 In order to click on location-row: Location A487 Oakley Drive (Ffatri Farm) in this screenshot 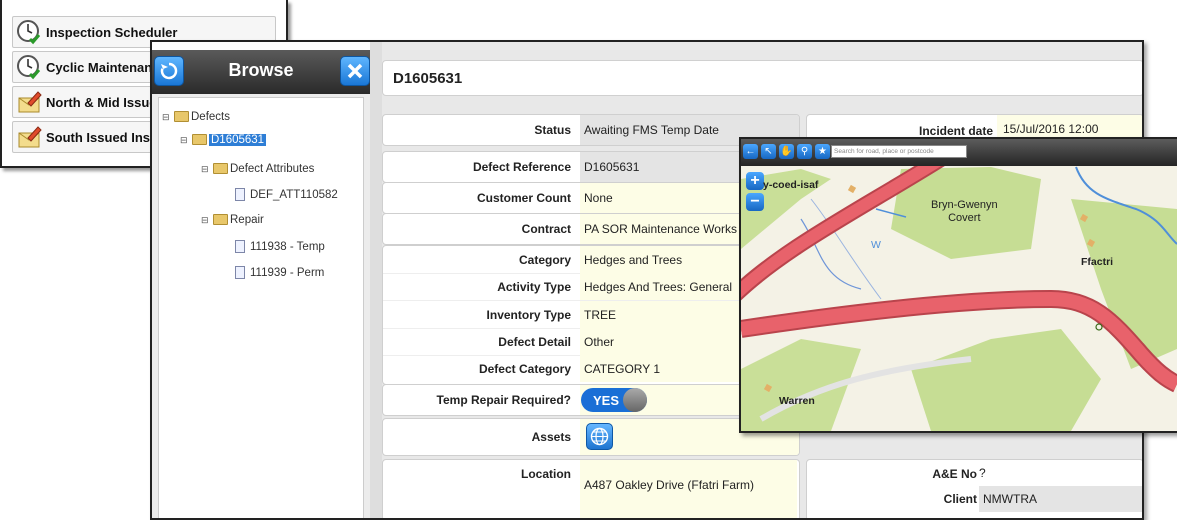, I will do `click(591, 488)`.